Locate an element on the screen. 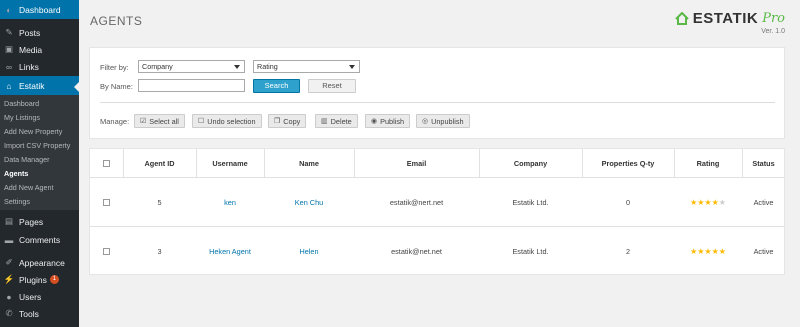 The width and height of the screenshot is (800, 327). submenu-add-new-property: Add New Property is located at coordinates (33, 131).